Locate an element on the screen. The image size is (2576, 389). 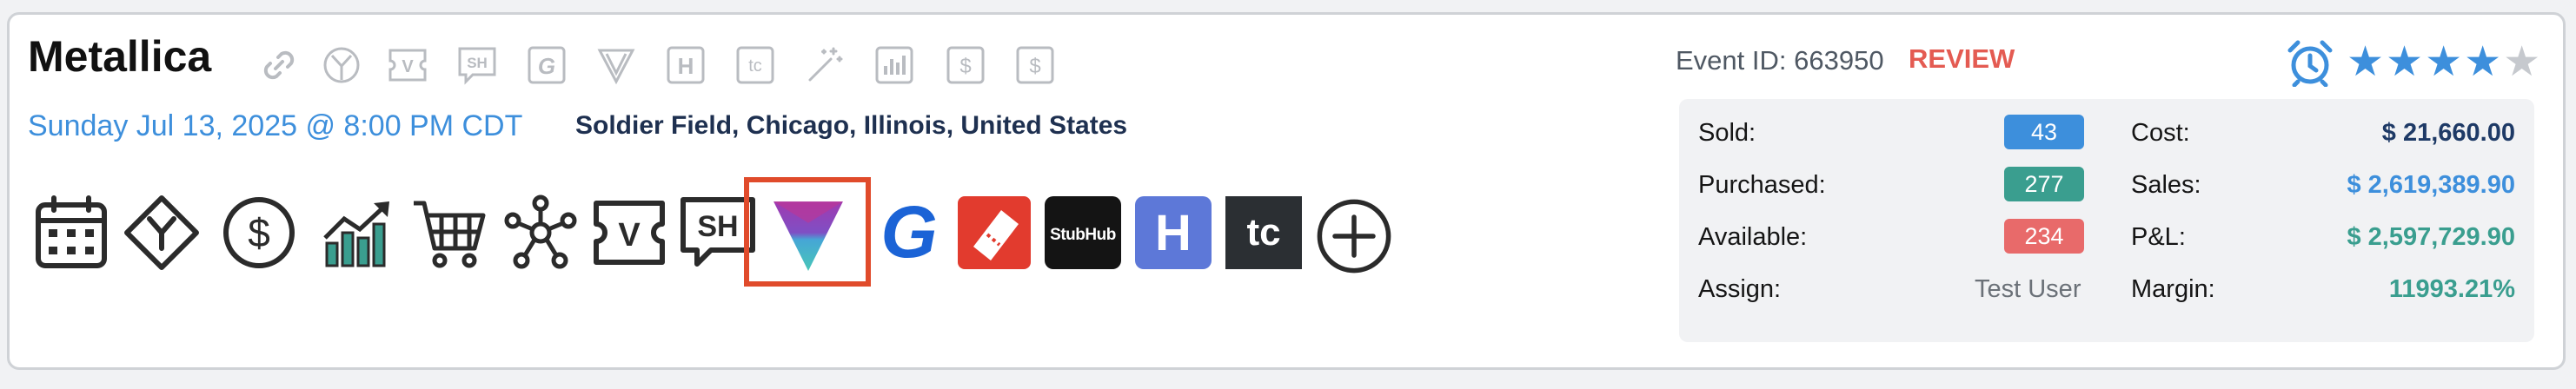
v-text: V is located at coordinates (629, 235).